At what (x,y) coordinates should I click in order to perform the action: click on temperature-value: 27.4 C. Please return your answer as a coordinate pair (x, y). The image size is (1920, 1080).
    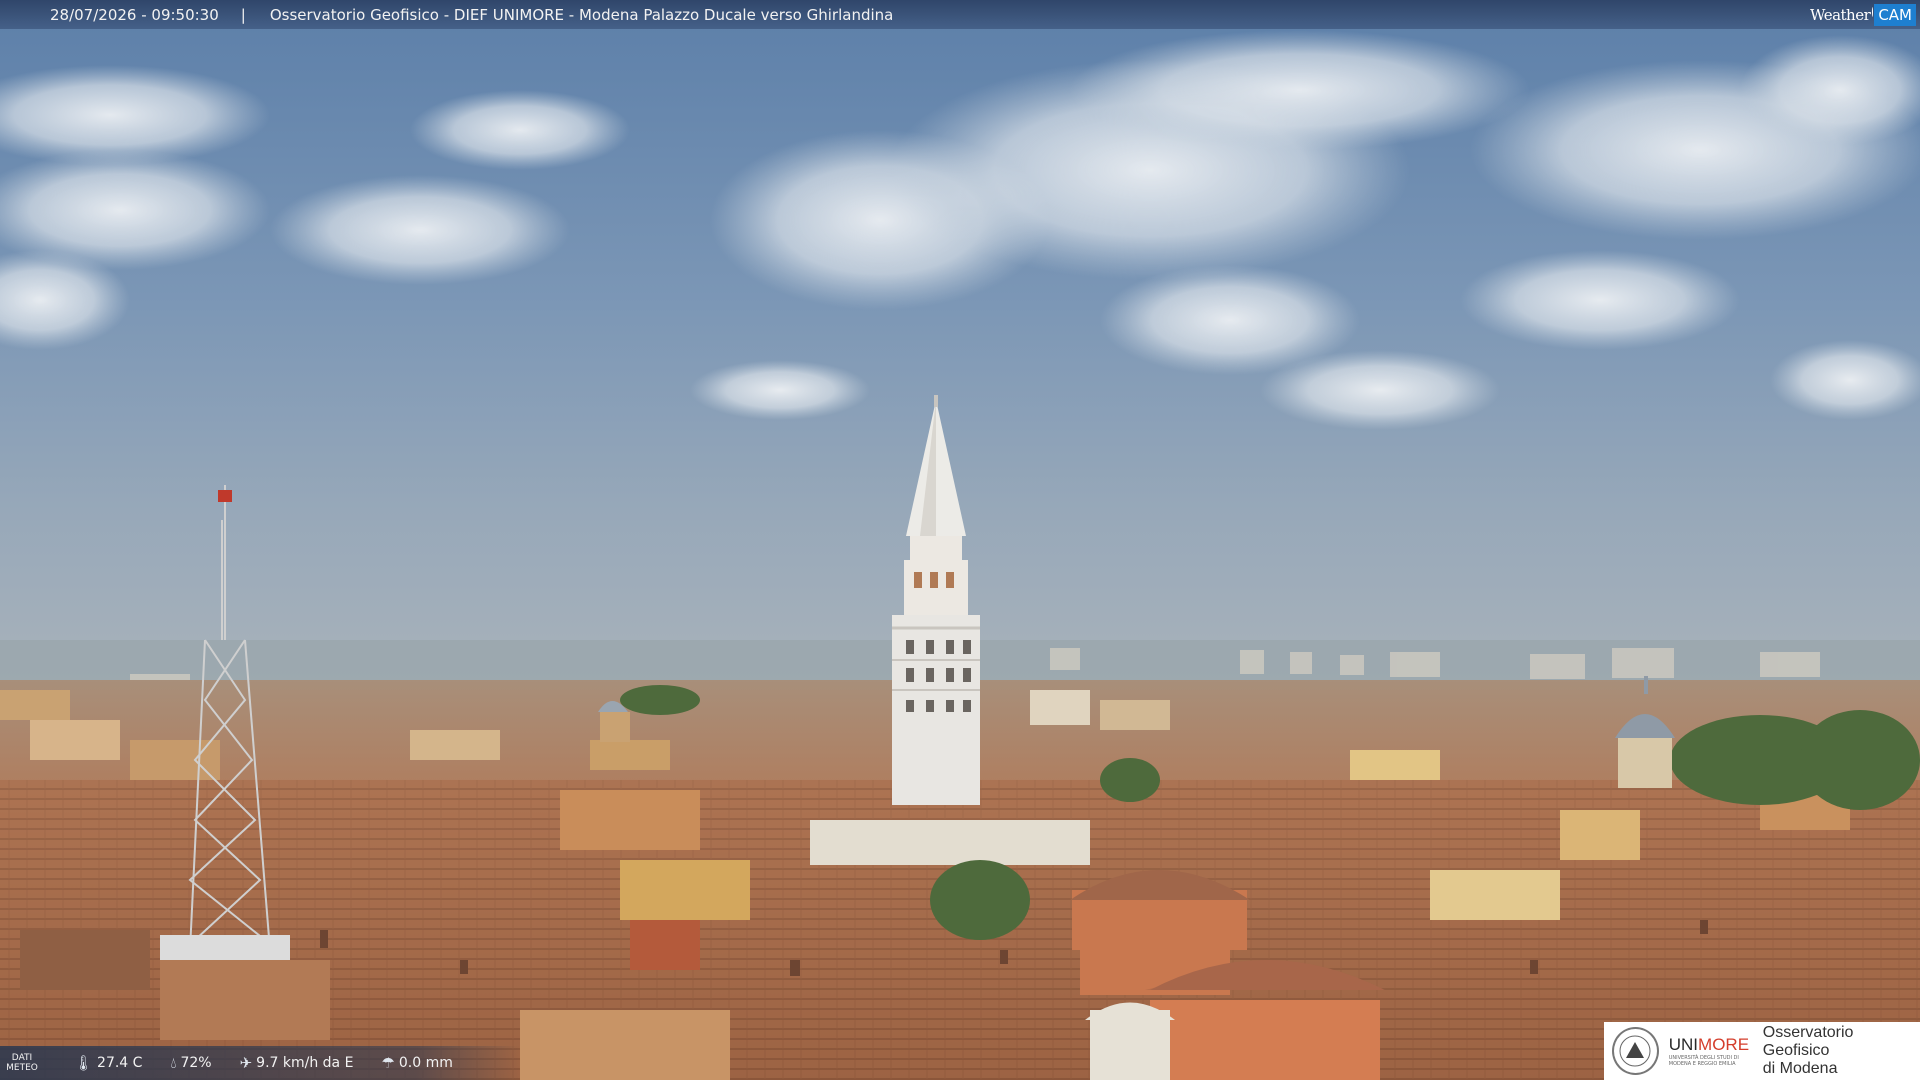
    Looking at the image, I should click on (120, 1063).